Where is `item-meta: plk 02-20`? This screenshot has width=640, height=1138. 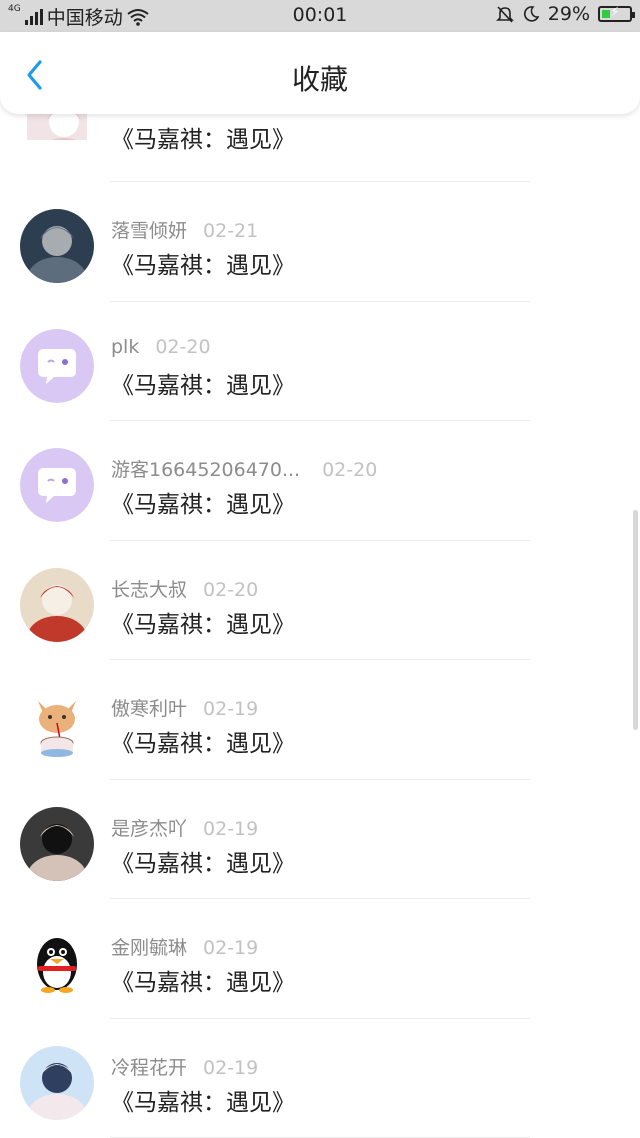
item-meta: plk 02-20 is located at coordinates (161, 347).